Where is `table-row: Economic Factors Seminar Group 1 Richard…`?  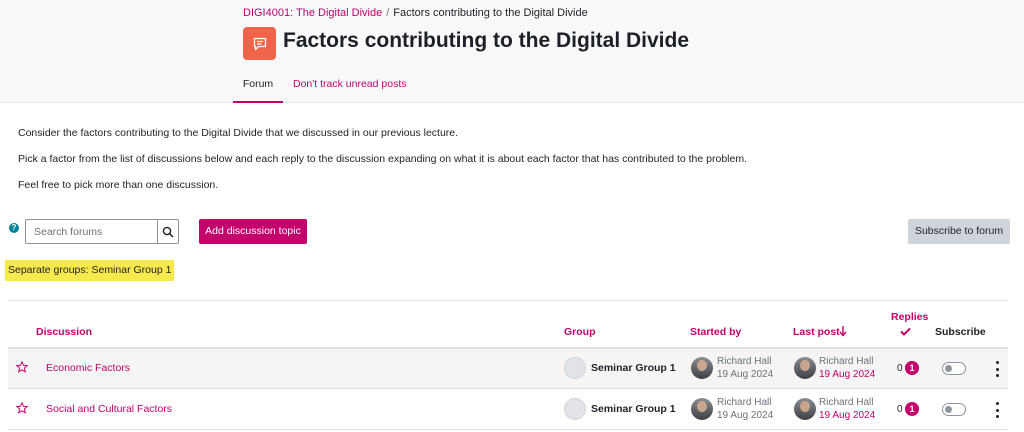 table-row: Economic Factors Seminar Group 1 Richard… is located at coordinates (508, 369).